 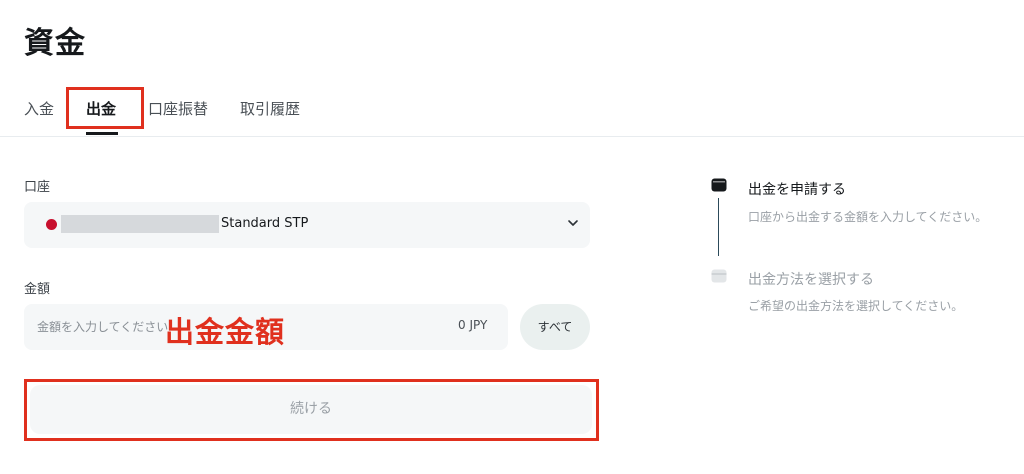 I want to click on step-2-description: ご希望の出金方法を選択してください。, so click(x=856, y=306).